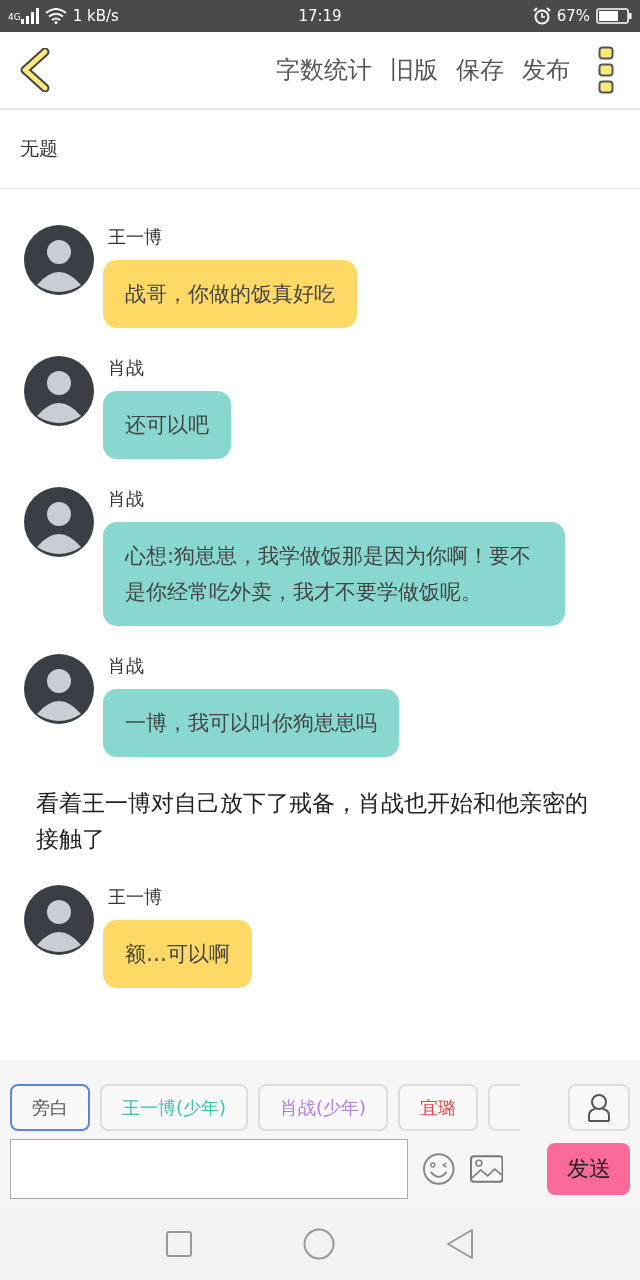  Describe the element at coordinates (178, 1244) in the screenshot. I see `recent-apps-icon` at that location.